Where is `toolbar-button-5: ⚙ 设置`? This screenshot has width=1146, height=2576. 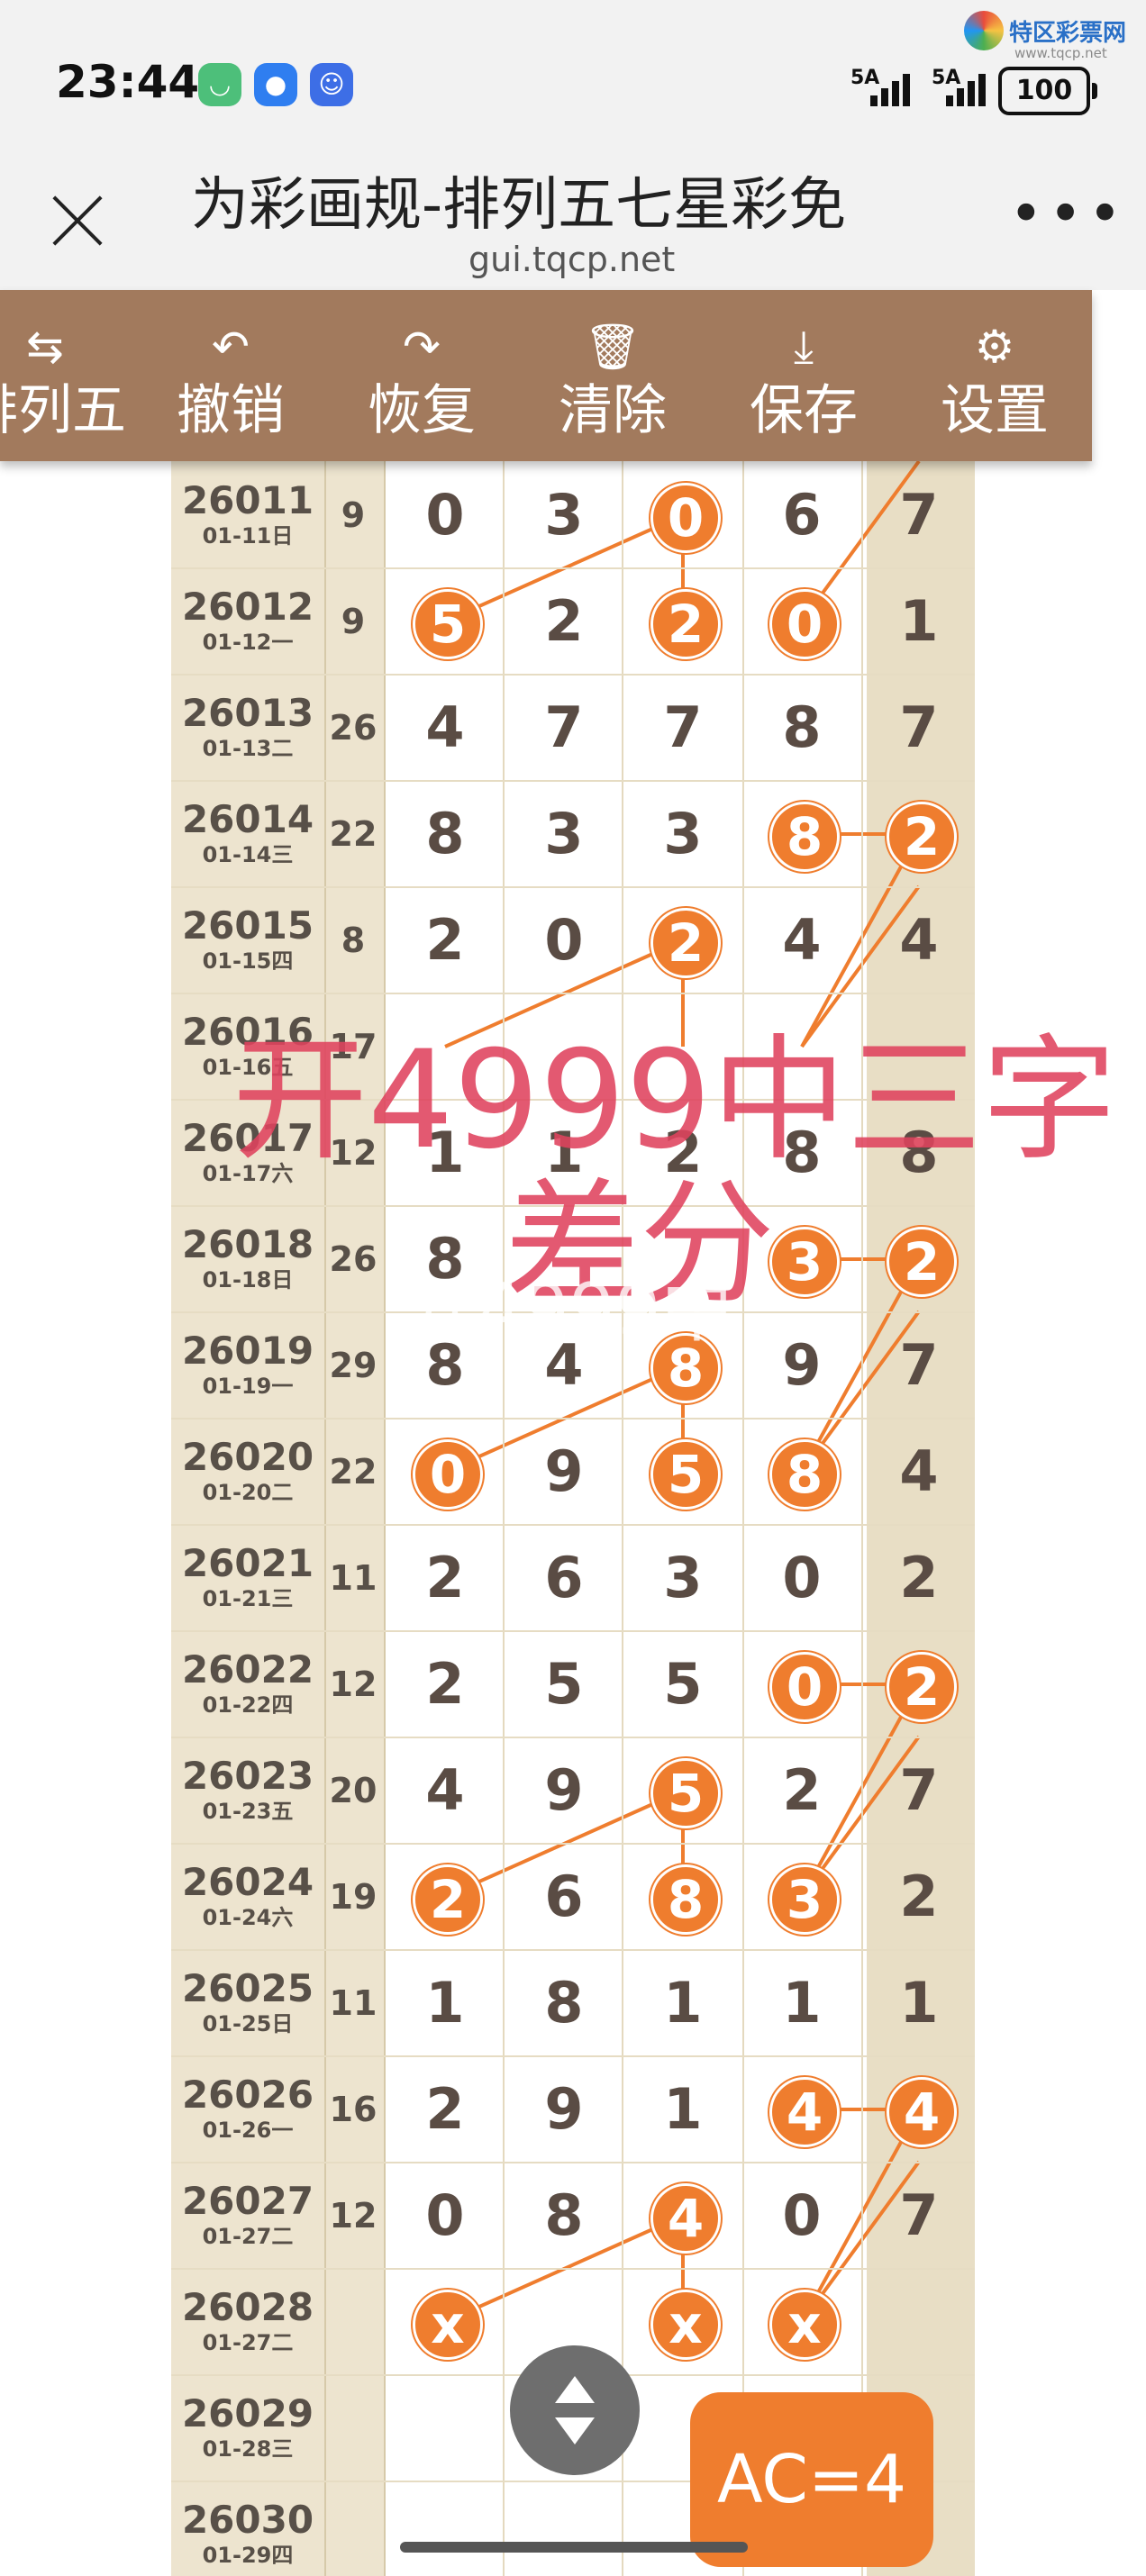
toolbar-button-5: ⚙ 设置 is located at coordinates (995, 375).